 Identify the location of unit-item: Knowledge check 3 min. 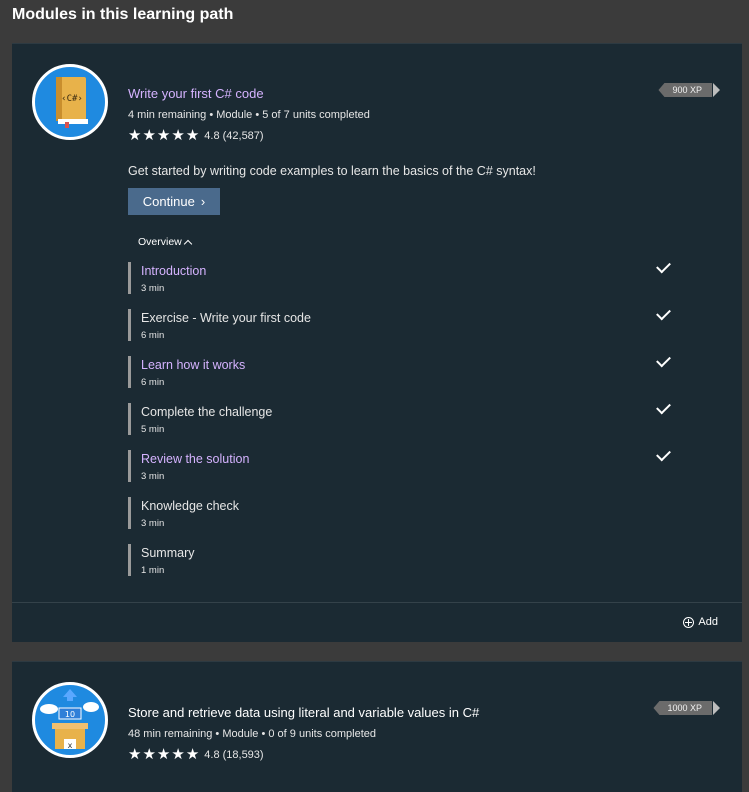
(399, 513).